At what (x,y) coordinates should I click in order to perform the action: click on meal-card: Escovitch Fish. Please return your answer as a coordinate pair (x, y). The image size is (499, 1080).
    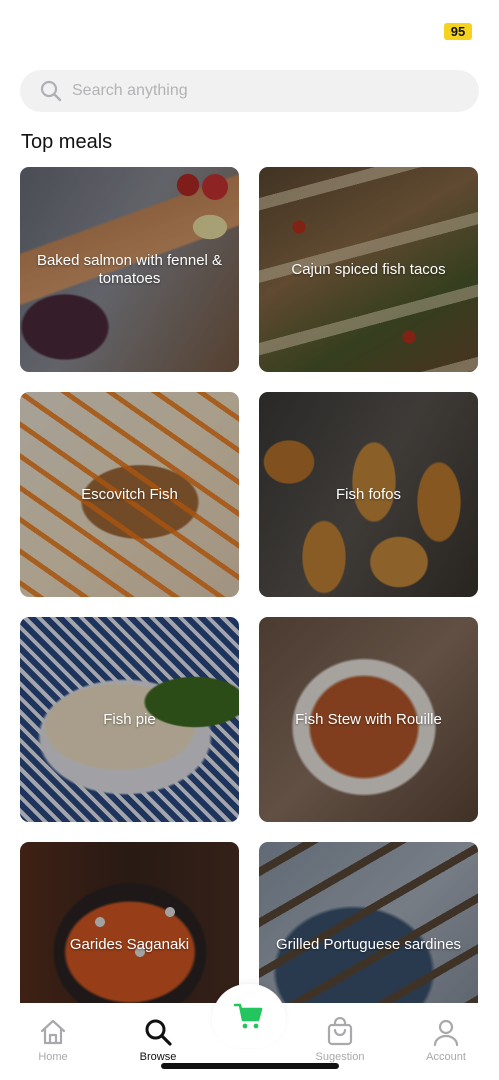
    Looking at the image, I should click on (129, 494).